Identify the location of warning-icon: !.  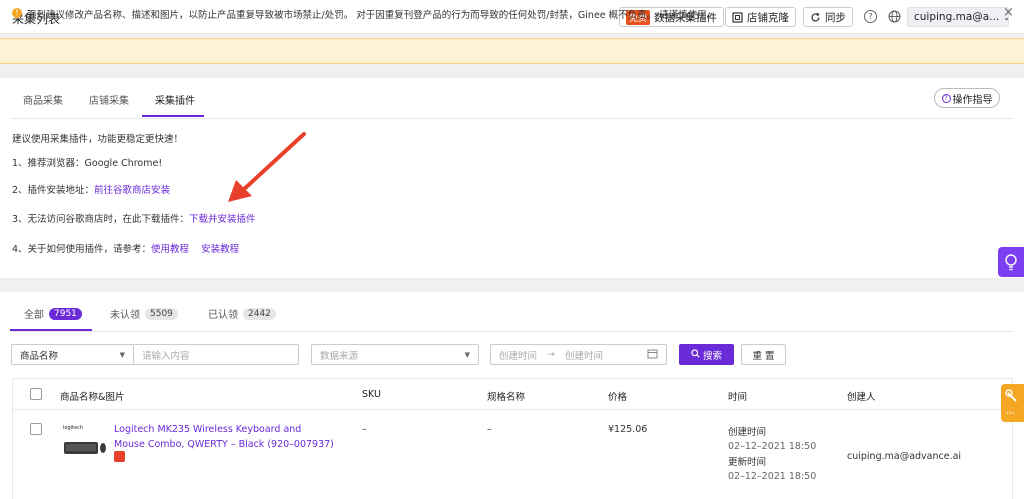
(17, 13).